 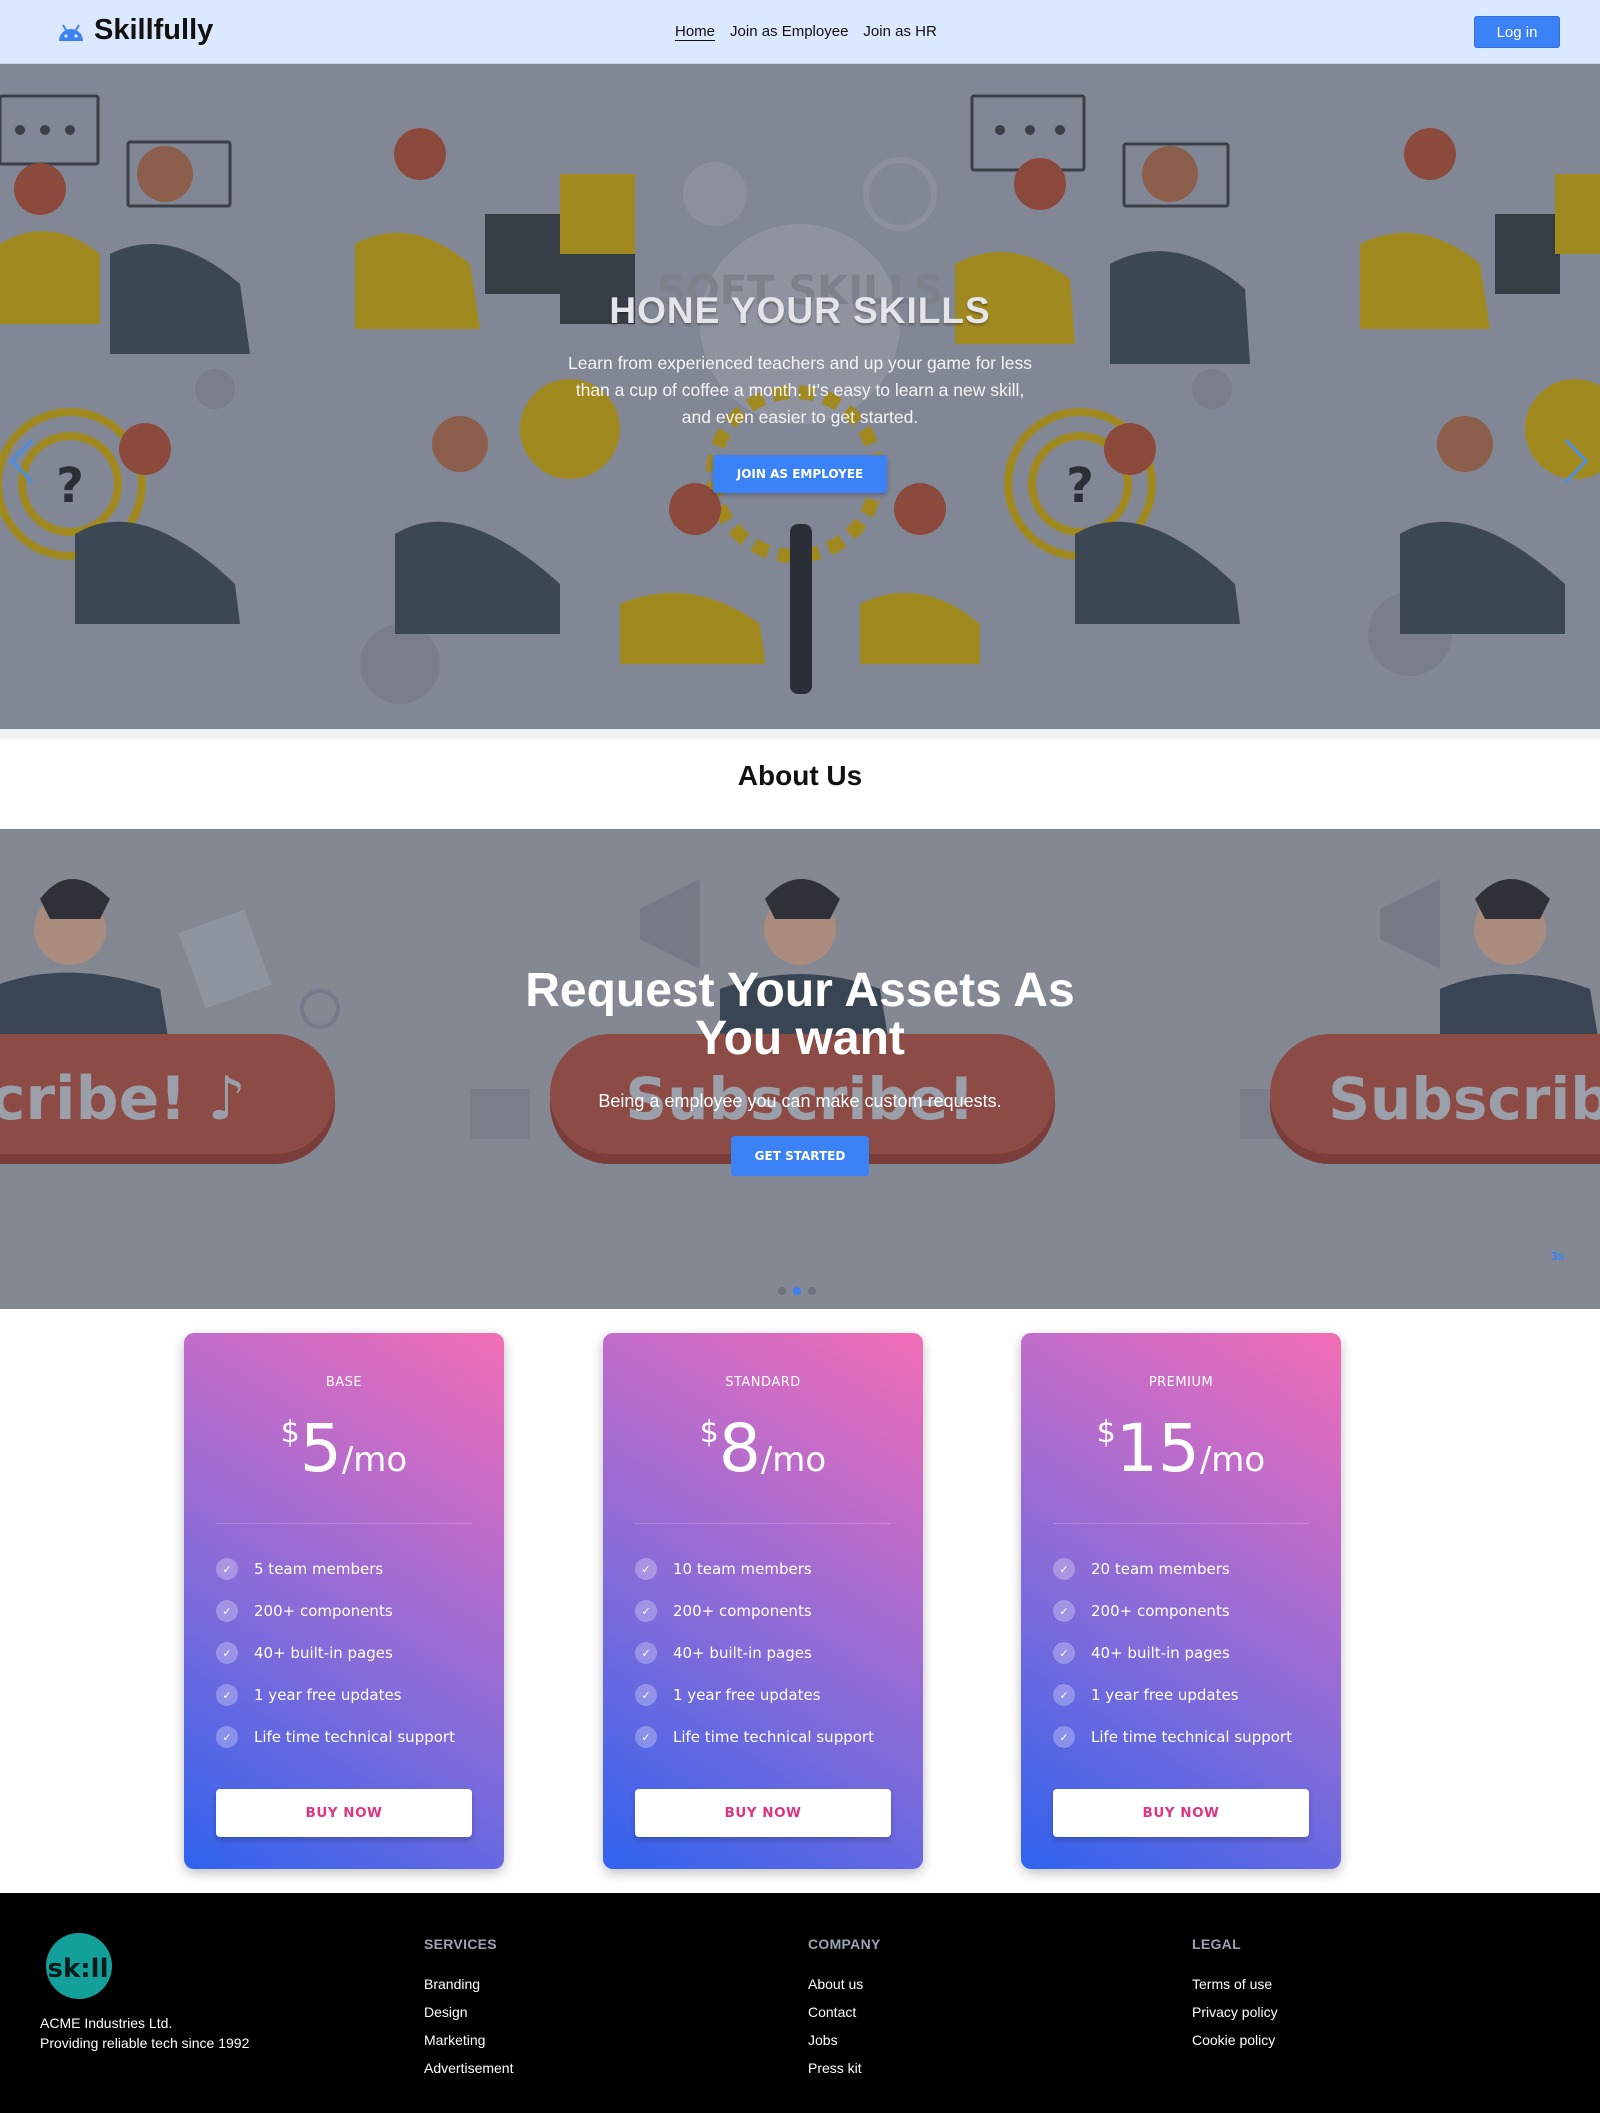 What do you see at coordinates (899, 32) in the screenshot?
I see `nav-link-join-hr: Join as HR` at bounding box center [899, 32].